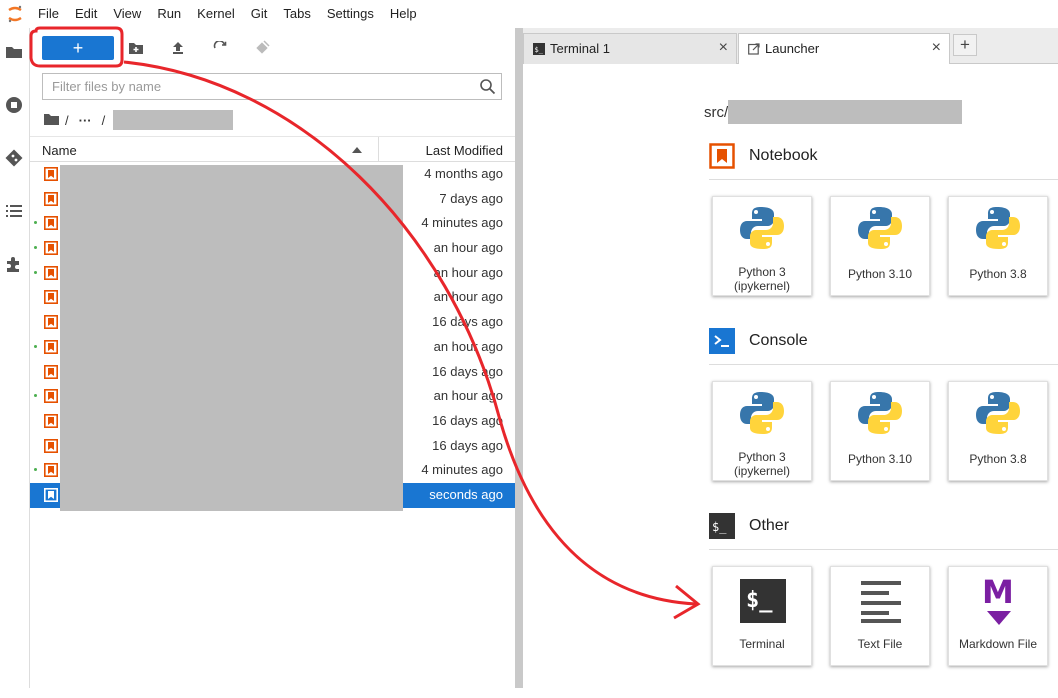  Describe the element at coordinates (845, 112) in the screenshot. I see `redacted-path` at that location.